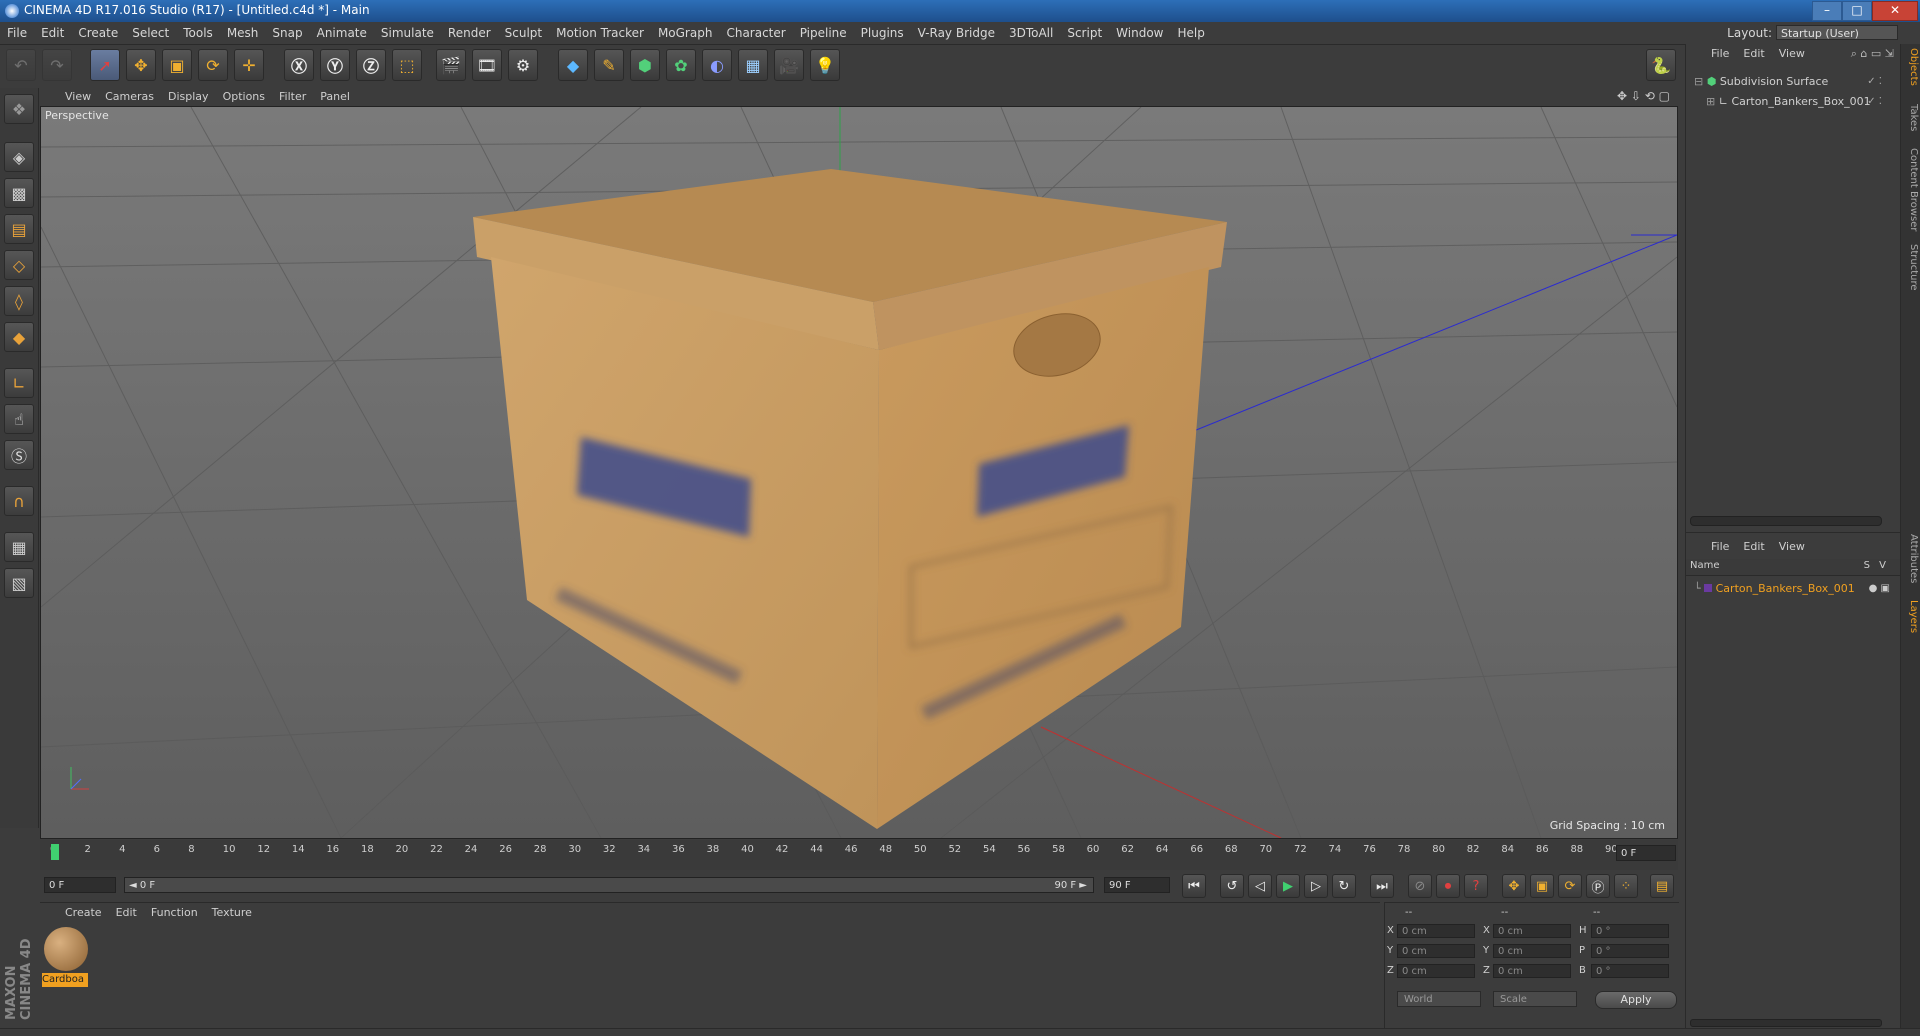 The image size is (1920, 1036). What do you see at coordinates (1626, 886) in the screenshot?
I see `key-point-level-icon: ⁘` at bounding box center [1626, 886].